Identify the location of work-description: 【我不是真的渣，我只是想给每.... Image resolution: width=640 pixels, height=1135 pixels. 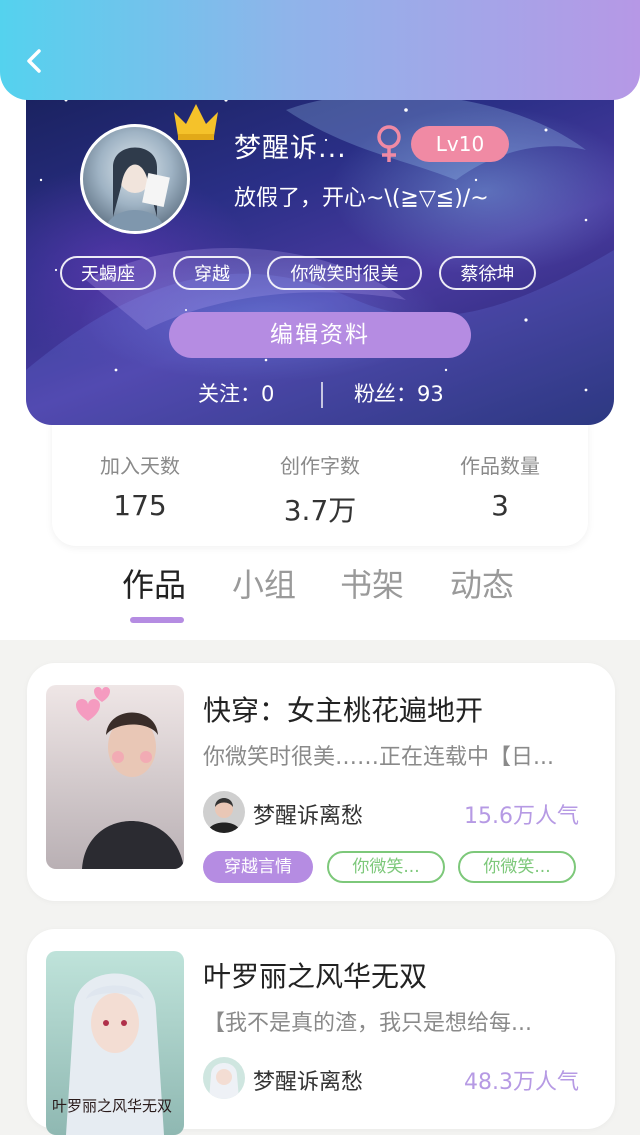
(367, 1023).